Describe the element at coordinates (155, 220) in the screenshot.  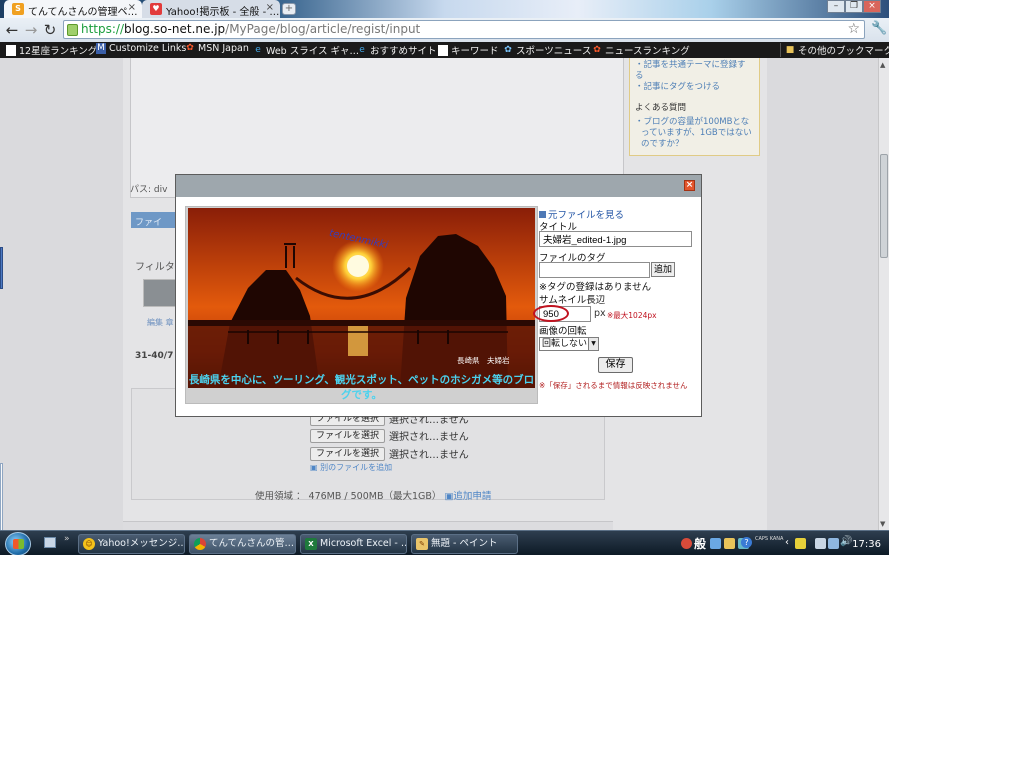
I see `file-section-header: ファイ` at that location.